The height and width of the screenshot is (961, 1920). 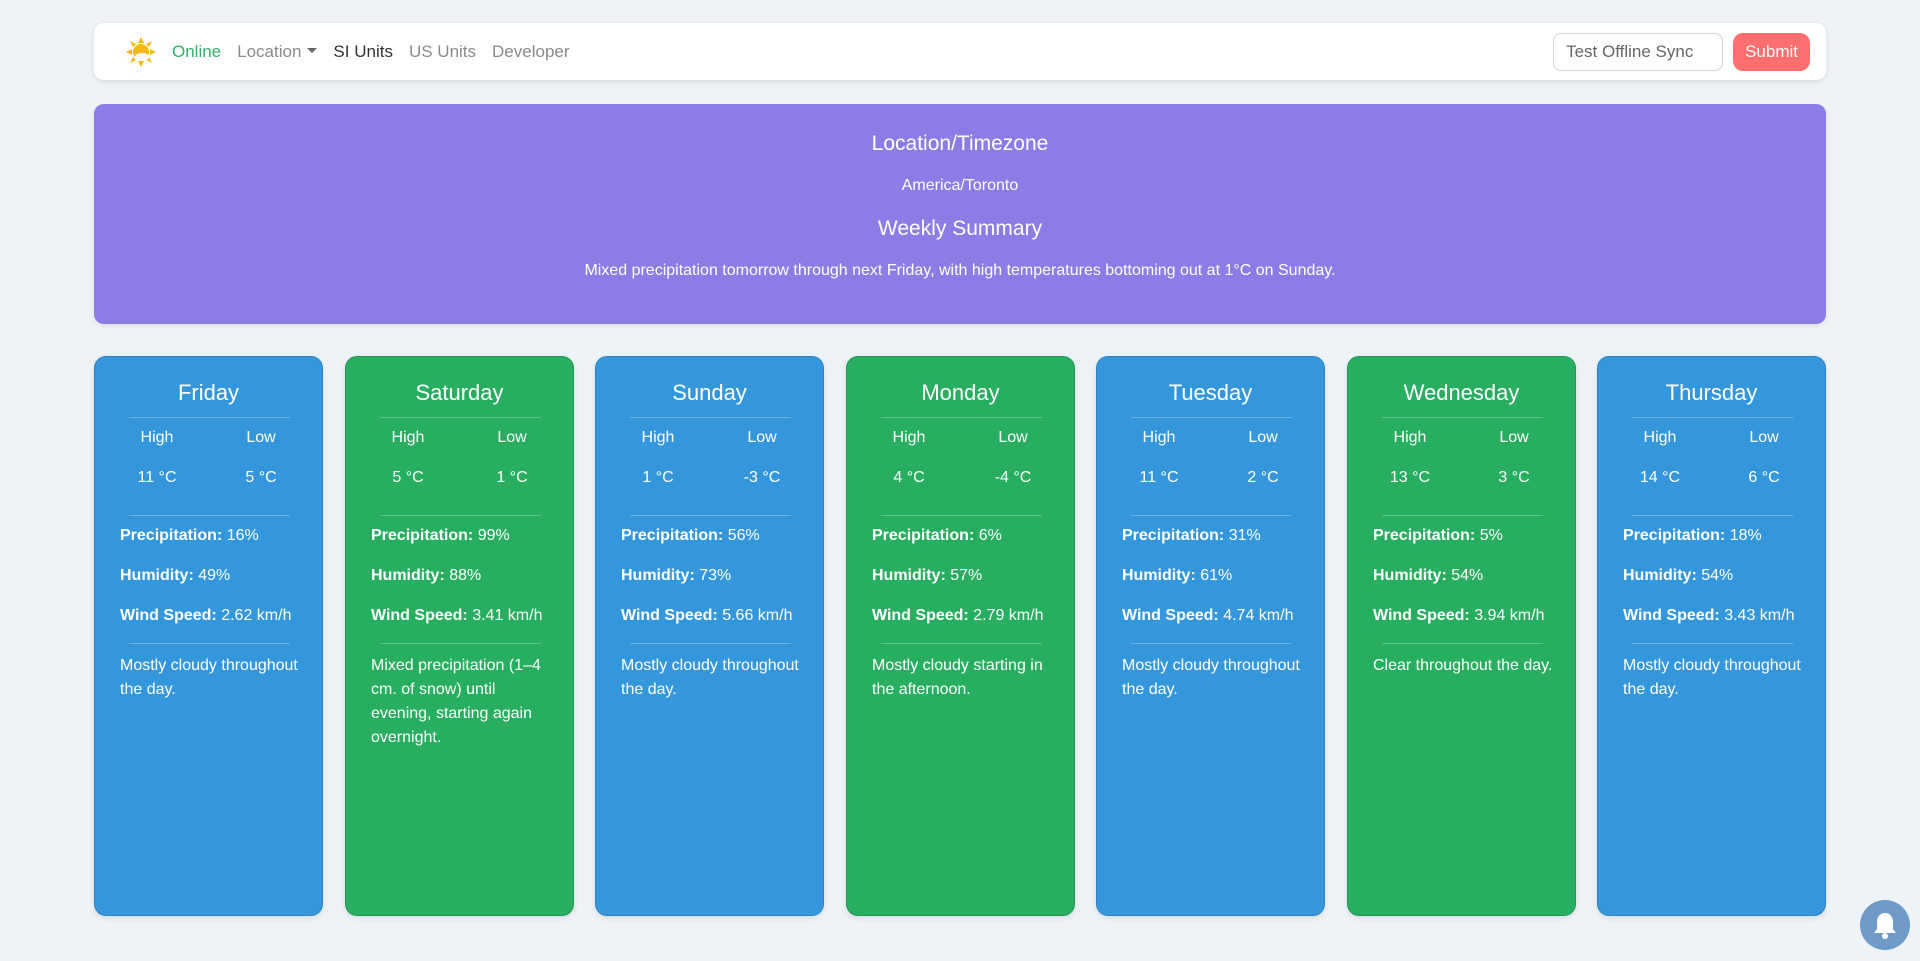 I want to click on precipitation-value: 16%, so click(x=242, y=535).